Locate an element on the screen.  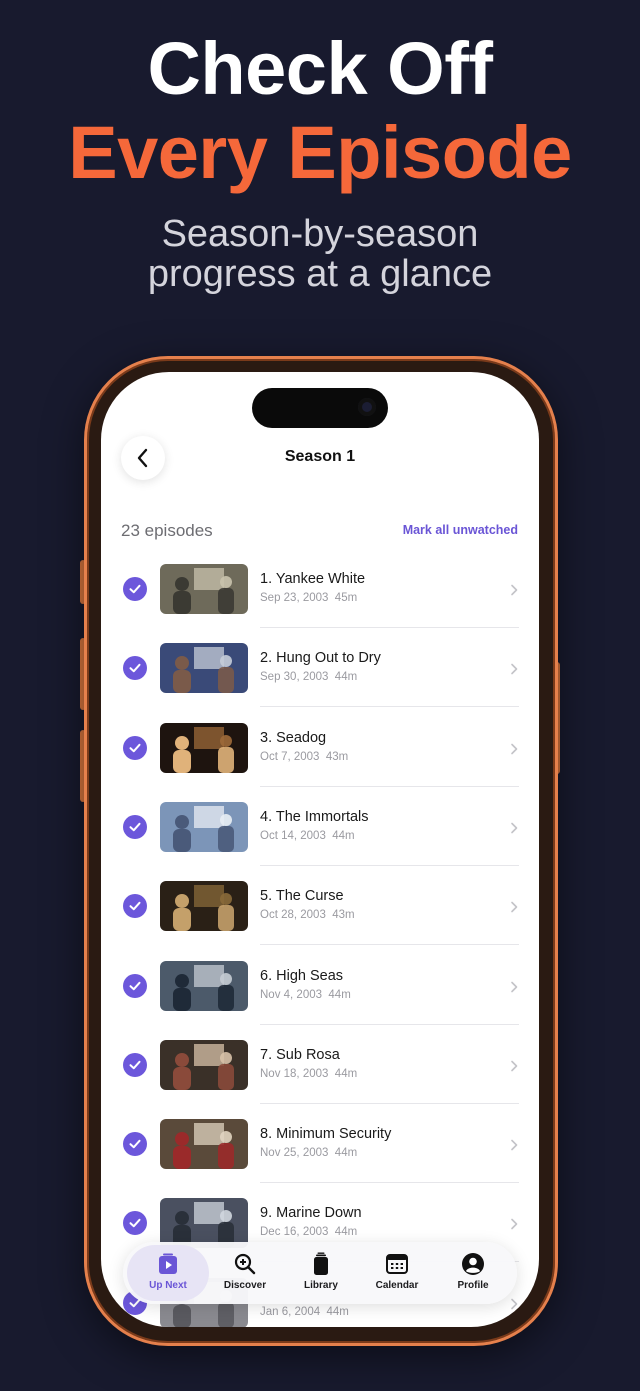
episode-meta: Nov 25, 2003 44m is located at coordinates (309, 1153).